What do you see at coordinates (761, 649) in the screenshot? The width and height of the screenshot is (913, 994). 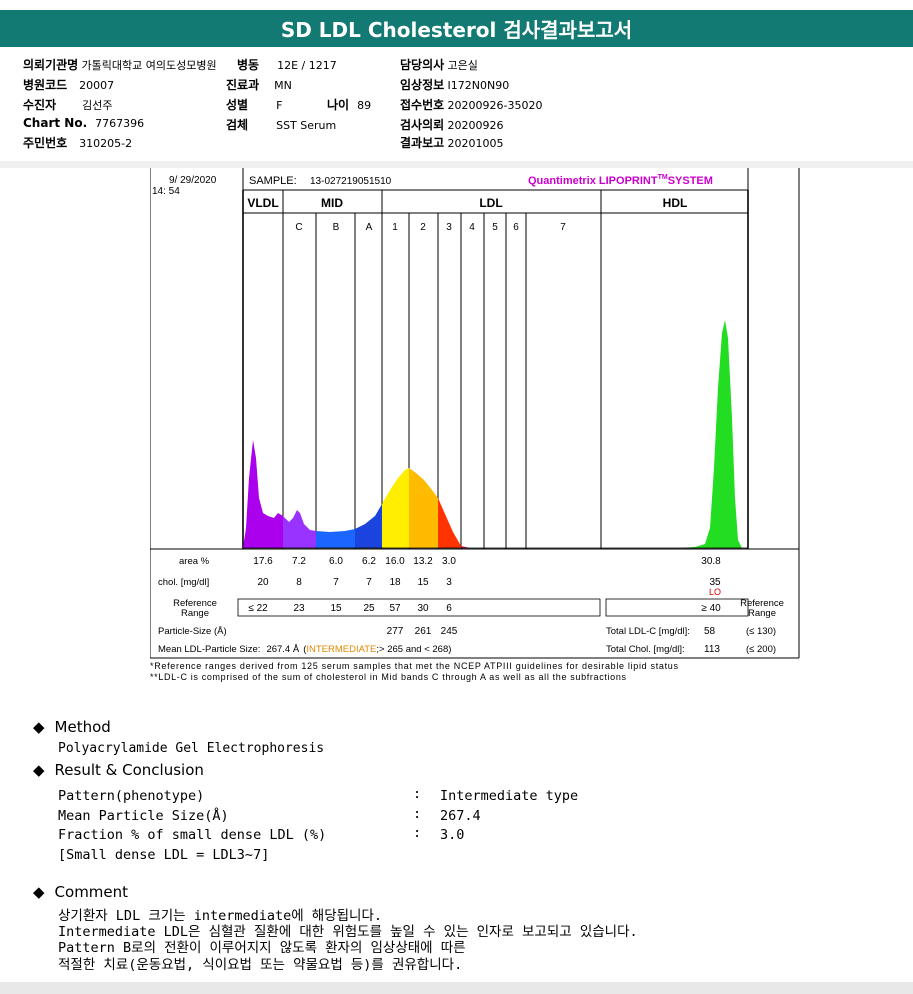 I see `total-chol-ref: (≤ 200)` at bounding box center [761, 649].